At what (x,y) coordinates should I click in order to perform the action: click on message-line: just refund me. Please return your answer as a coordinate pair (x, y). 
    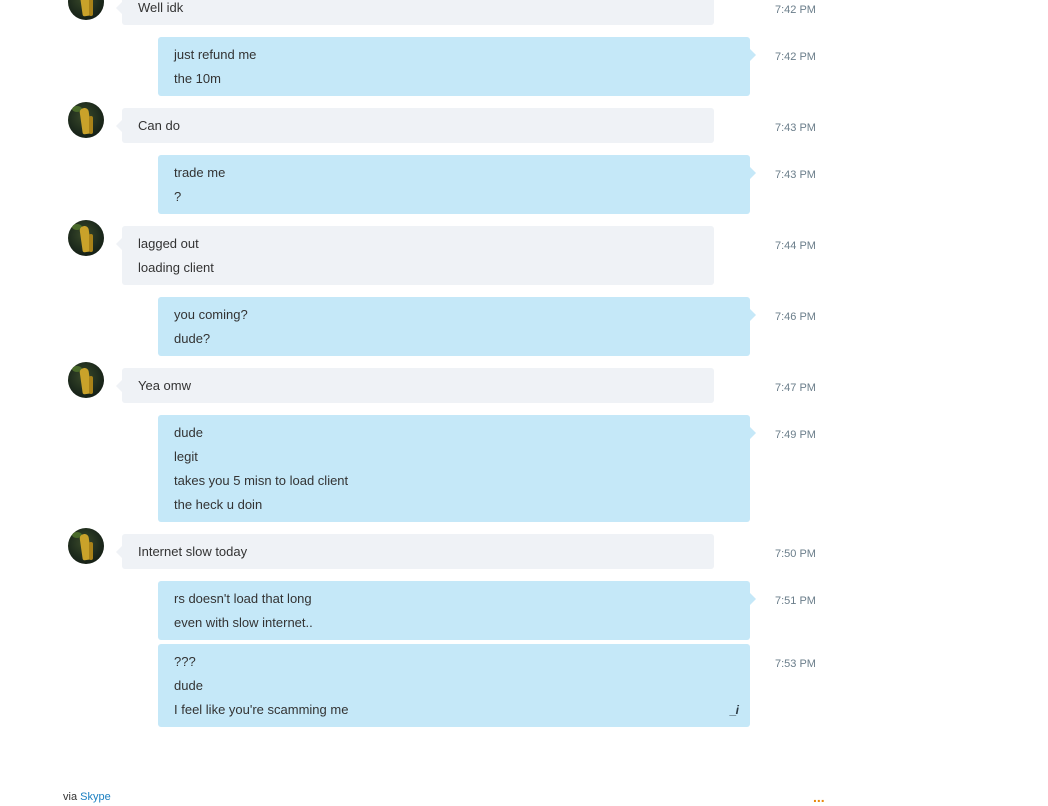
    Looking at the image, I should click on (215, 54).